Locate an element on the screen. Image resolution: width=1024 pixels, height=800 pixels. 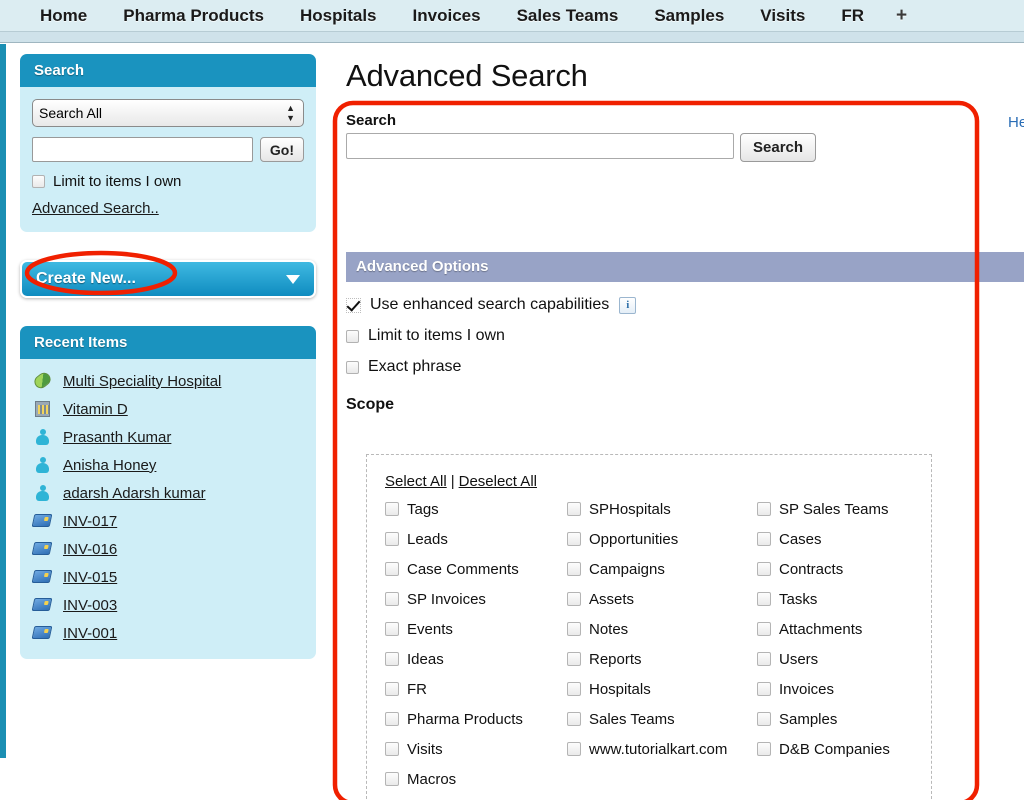
recent-item: INV-015 is located at coordinates (168, 577).